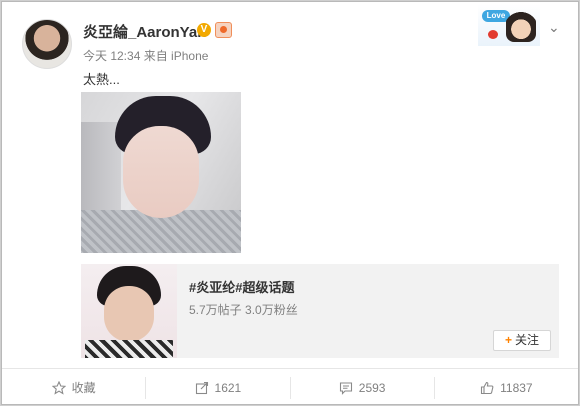  I want to click on cartoon-avatar-icon, so click(521, 26).